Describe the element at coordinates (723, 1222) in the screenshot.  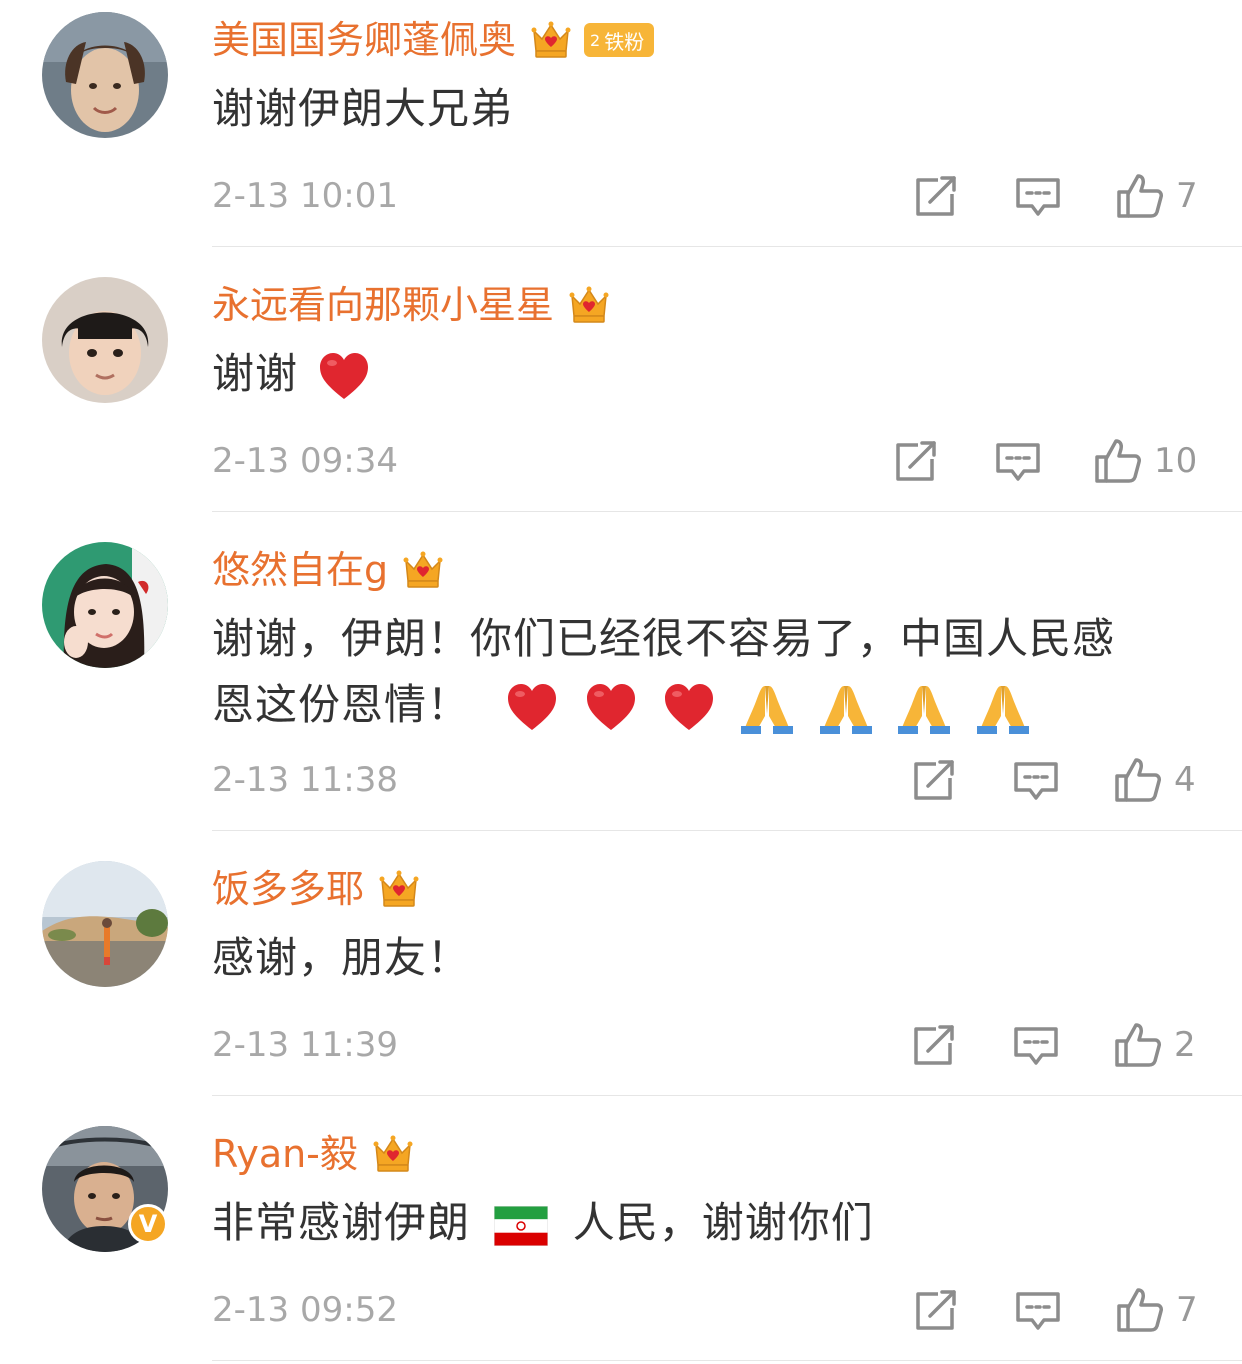
I see `comment-text-content: 人民，谢谢你们` at that location.